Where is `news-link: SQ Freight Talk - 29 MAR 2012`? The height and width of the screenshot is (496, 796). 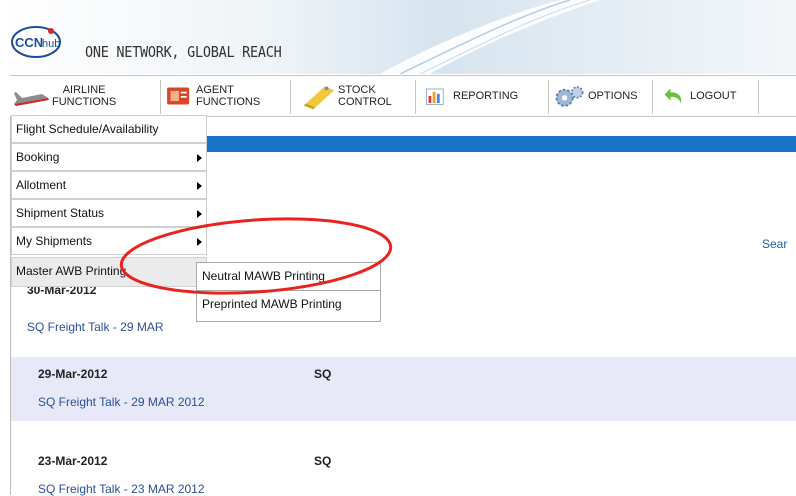
news-link: SQ Freight Talk - 29 MAR 2012 is located at coordinates (121, 402).